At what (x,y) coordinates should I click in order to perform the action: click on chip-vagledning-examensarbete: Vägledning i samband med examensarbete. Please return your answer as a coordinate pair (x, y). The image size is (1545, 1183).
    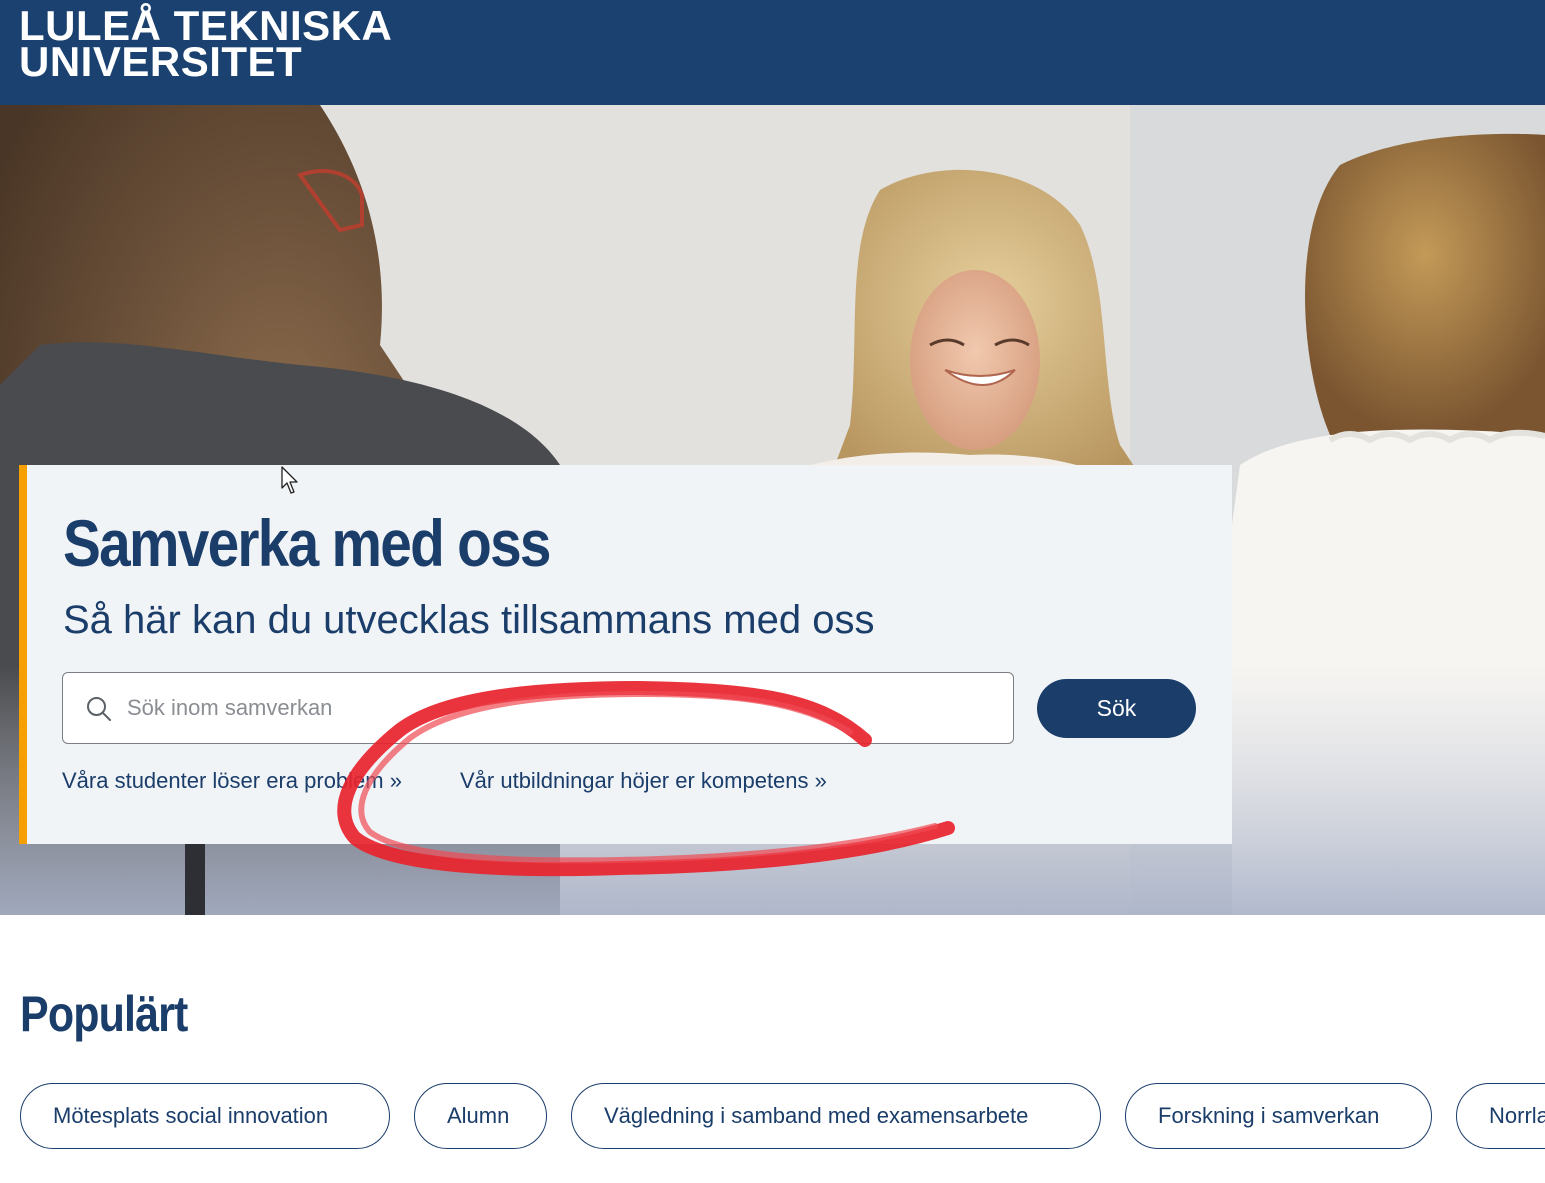
    Looking at the image, I should click on (836, 1116).